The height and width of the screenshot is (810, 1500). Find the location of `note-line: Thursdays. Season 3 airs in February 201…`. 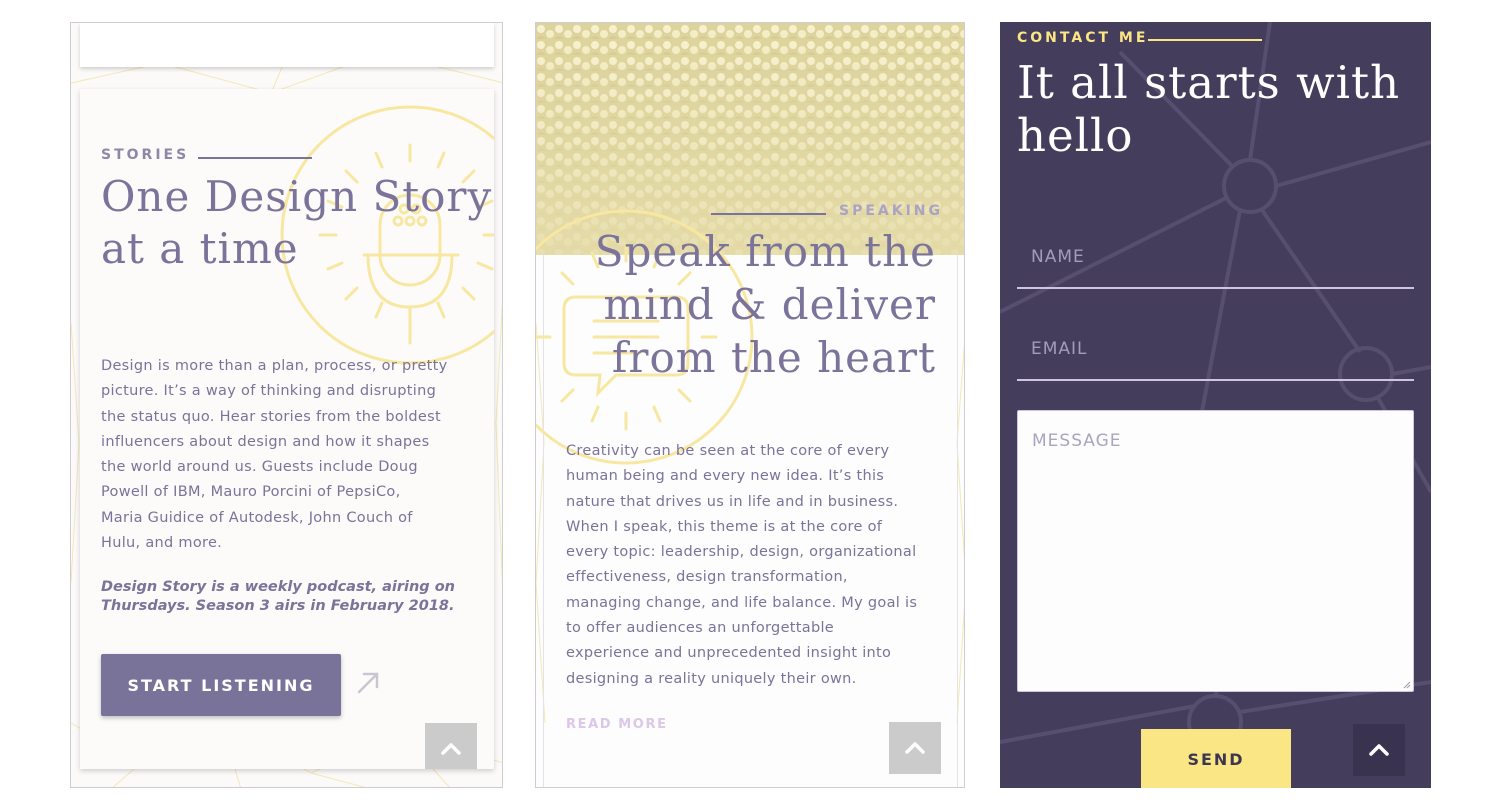

note-line: Thursdays. Season 3 airs in February 201… is located at coordinates (278, 606).